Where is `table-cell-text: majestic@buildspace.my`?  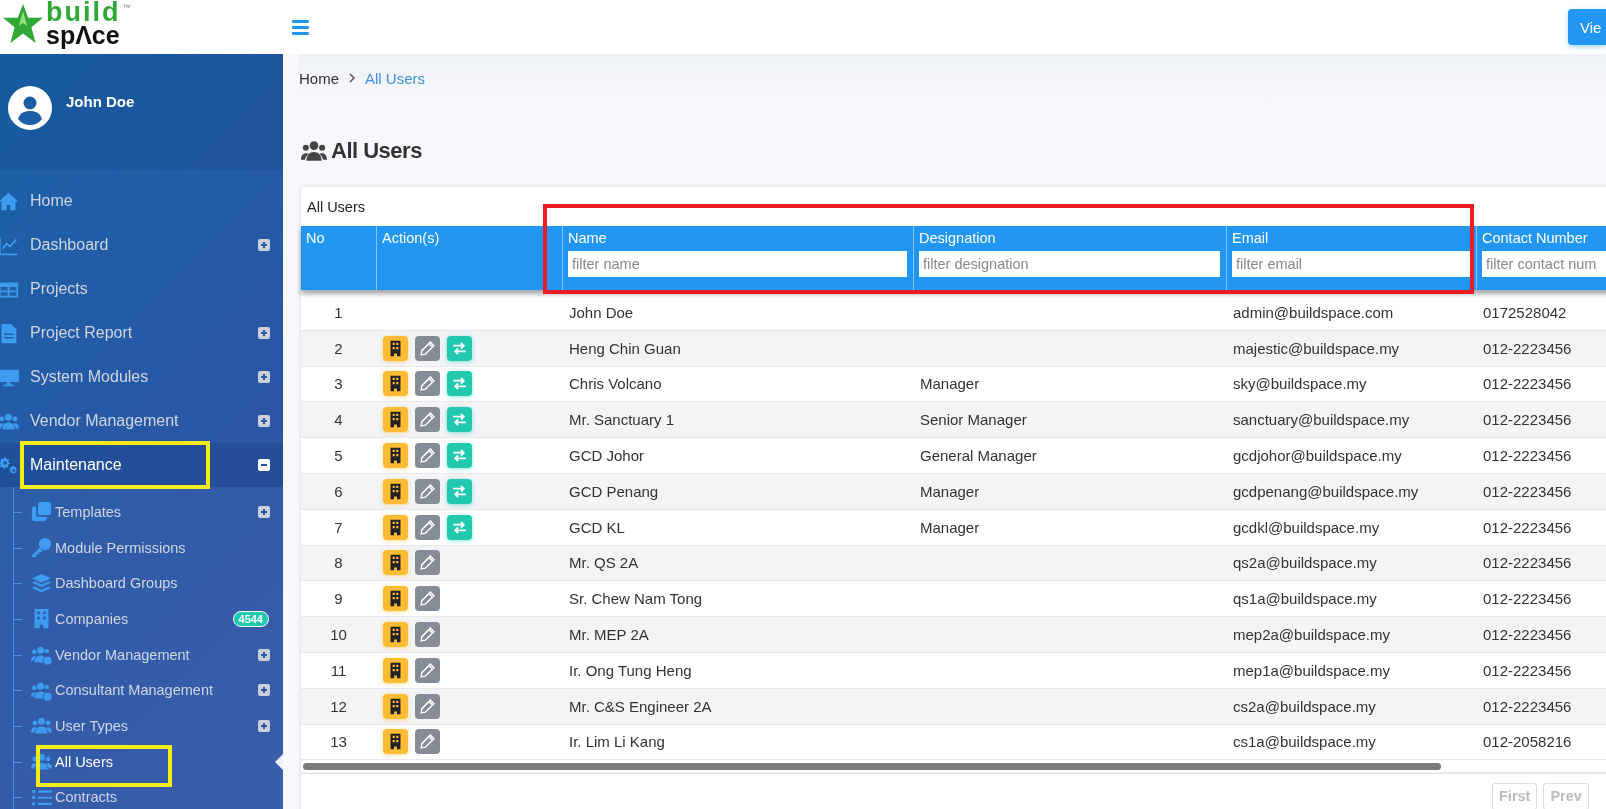
table-cell-text: majestic@buildspace.my is located at coordinates (1316, 348).